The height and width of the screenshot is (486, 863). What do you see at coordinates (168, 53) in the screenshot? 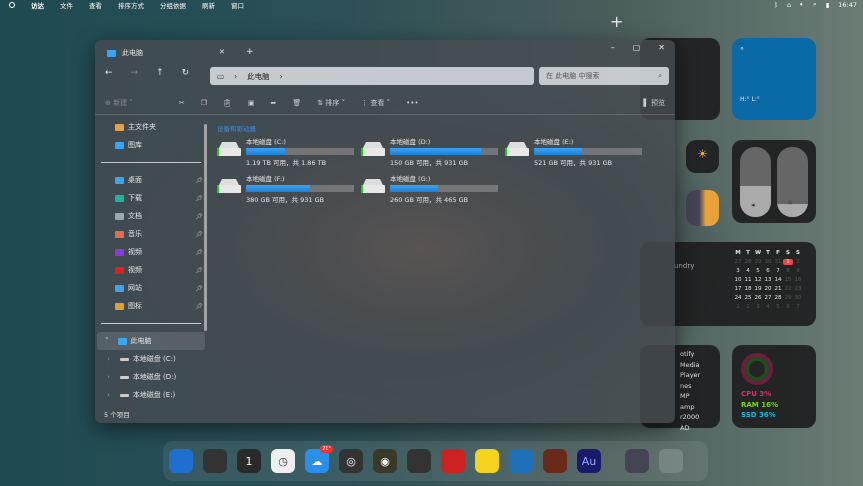
I see `tab-this-pc: 此电脑` at bounding box center [168, 53].